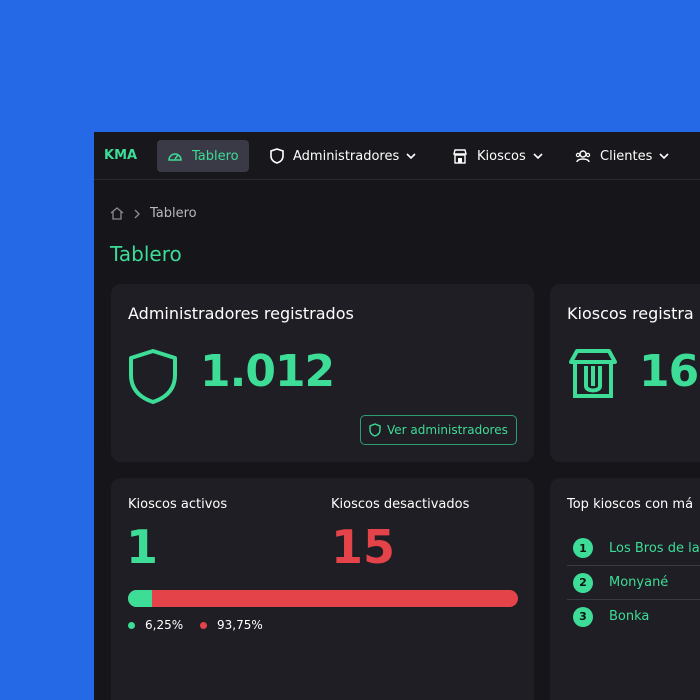 This screenshot has height=700, width=700. I want to click on kiosk-name: Bonka, so click(629, 616).